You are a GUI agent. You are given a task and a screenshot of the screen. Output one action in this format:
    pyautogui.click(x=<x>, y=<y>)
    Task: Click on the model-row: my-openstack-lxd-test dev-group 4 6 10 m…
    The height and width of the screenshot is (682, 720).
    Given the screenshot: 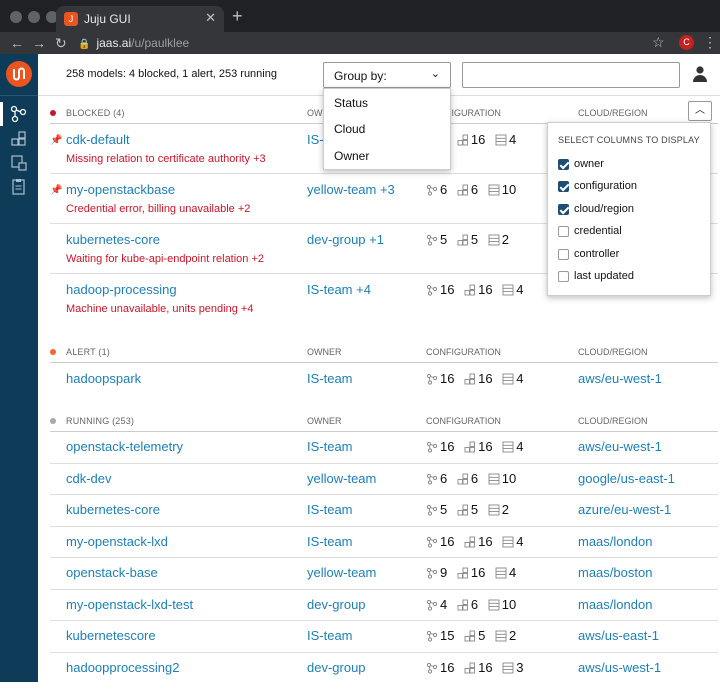 What is the action you would take?
    pyautogui.click(x=384, y=605)
    